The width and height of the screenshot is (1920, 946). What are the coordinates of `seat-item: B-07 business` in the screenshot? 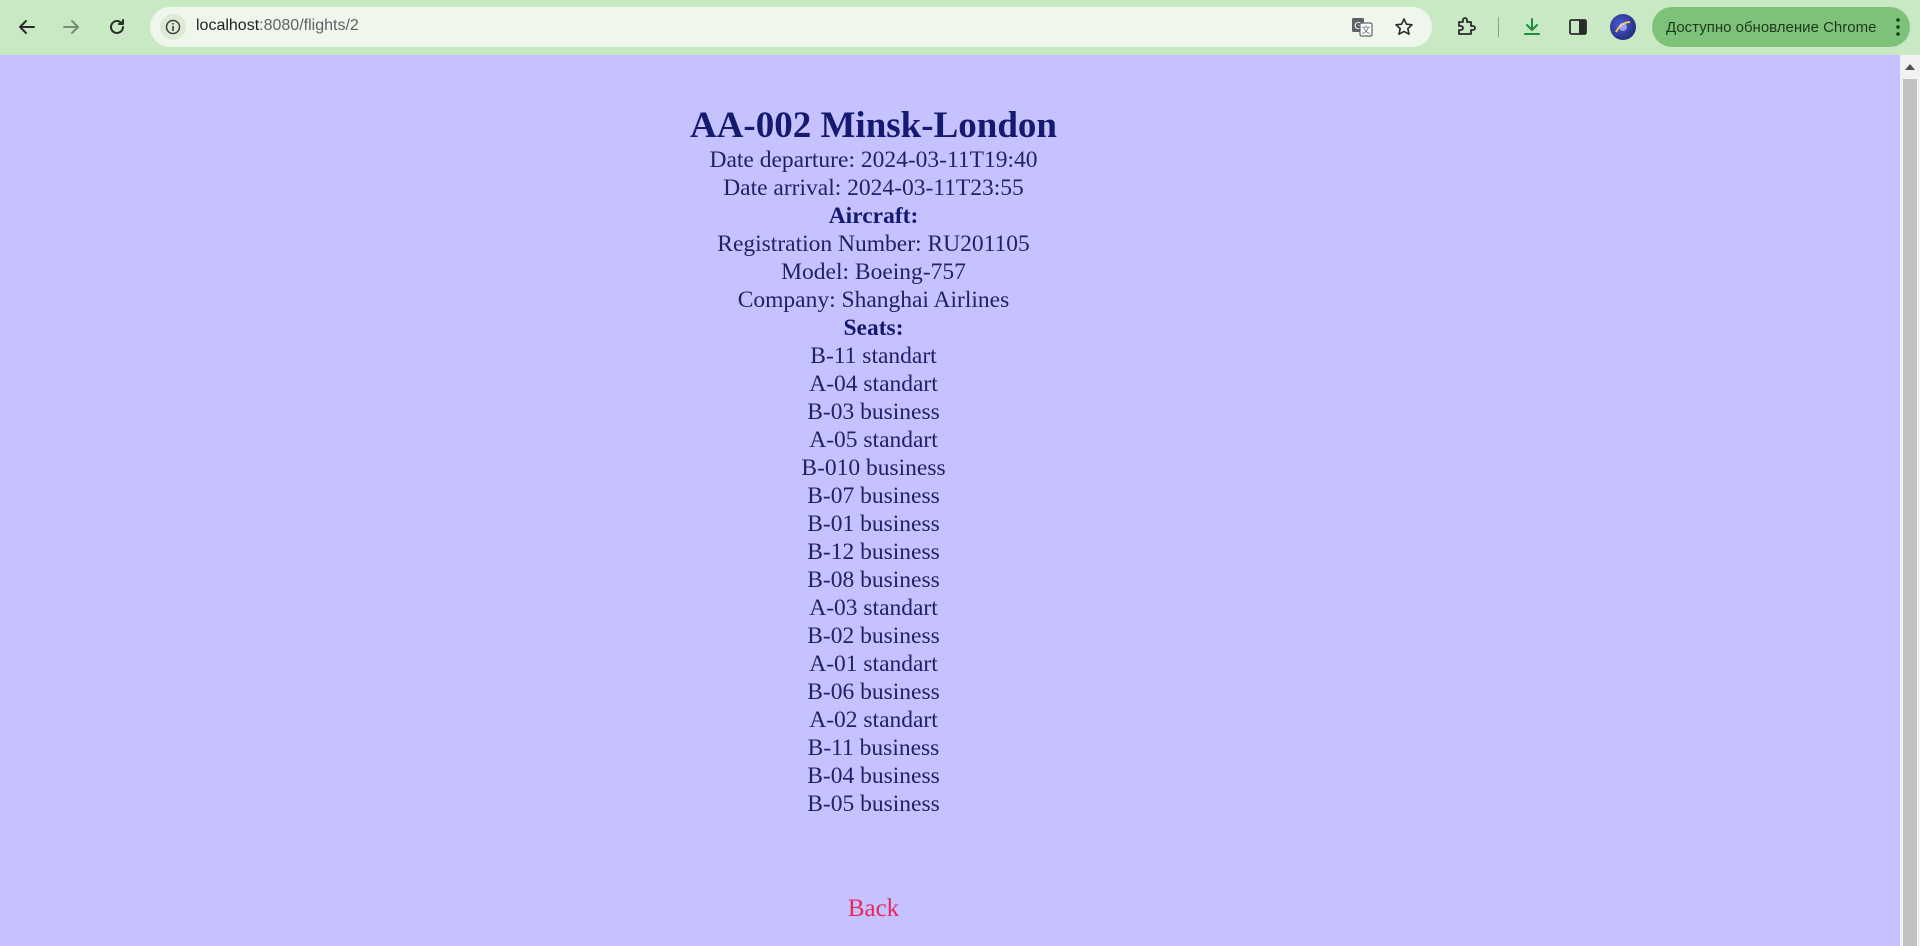 It's located at (873, 496).